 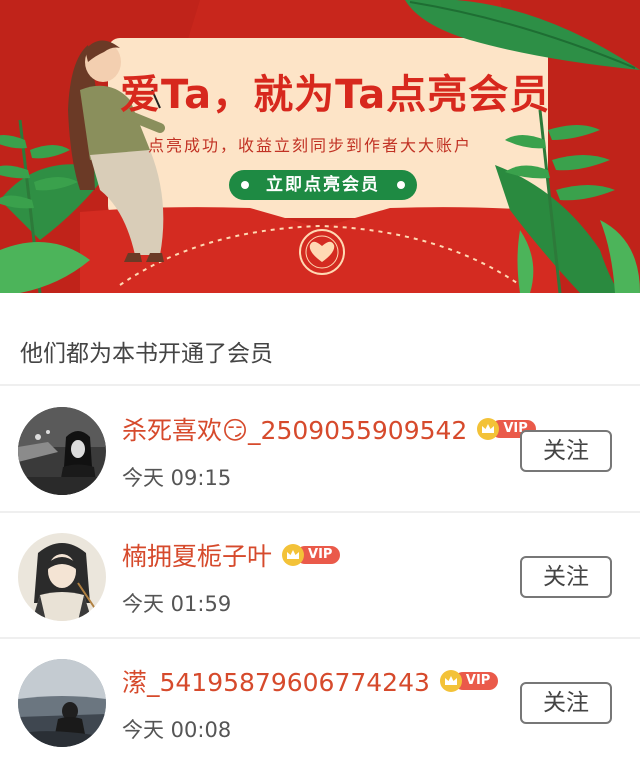 I want to click on section-title: 他们都为本书开通了会员, so click(x=146, y=354).